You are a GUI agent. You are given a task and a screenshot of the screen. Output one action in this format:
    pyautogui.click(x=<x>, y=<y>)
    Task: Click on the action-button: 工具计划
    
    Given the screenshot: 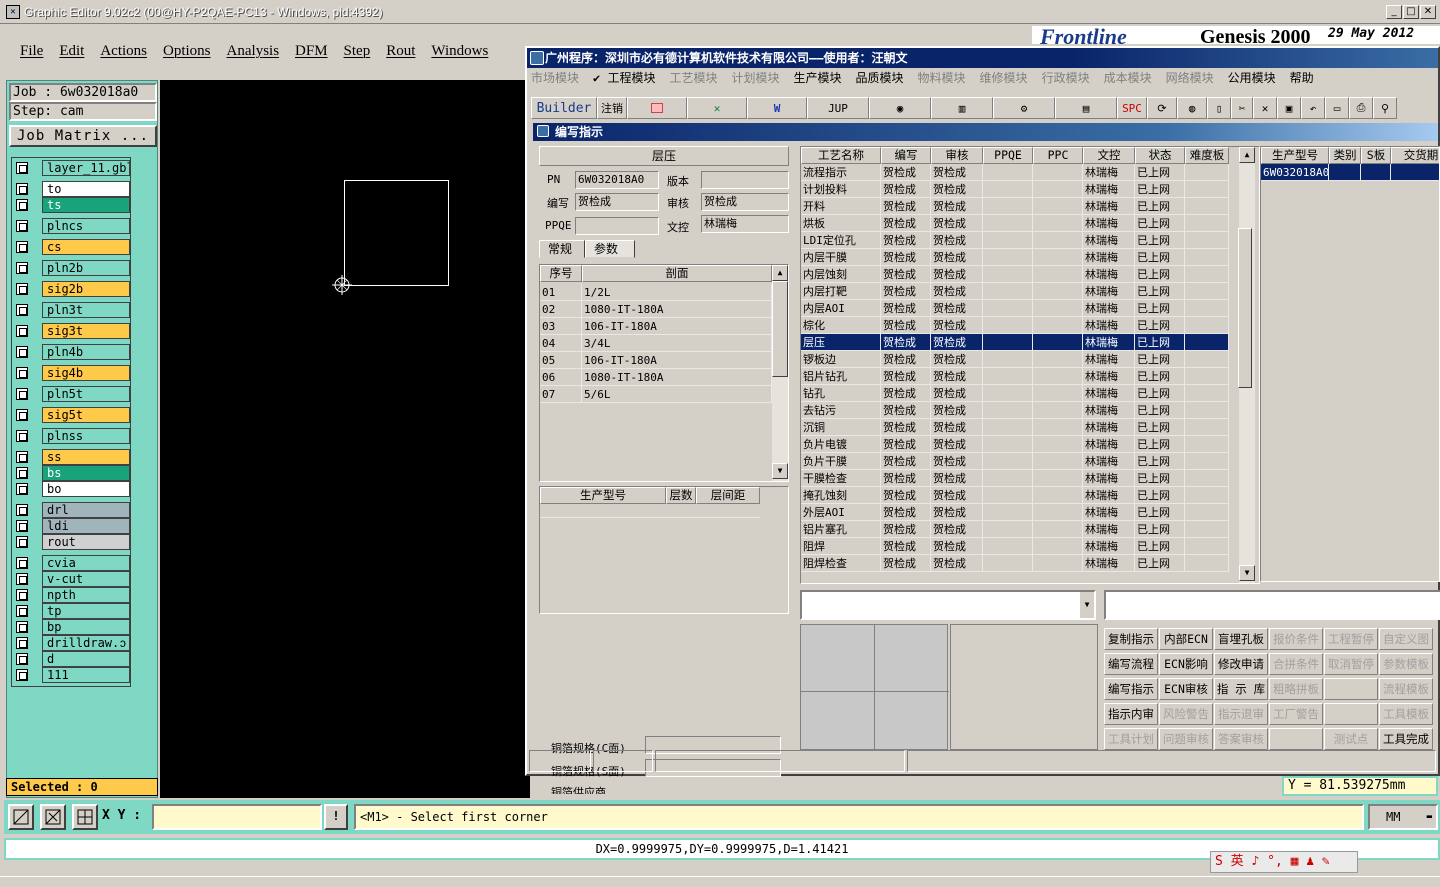 What is the action you would take?
    pyautogui.click(x=1131, y=739)
    